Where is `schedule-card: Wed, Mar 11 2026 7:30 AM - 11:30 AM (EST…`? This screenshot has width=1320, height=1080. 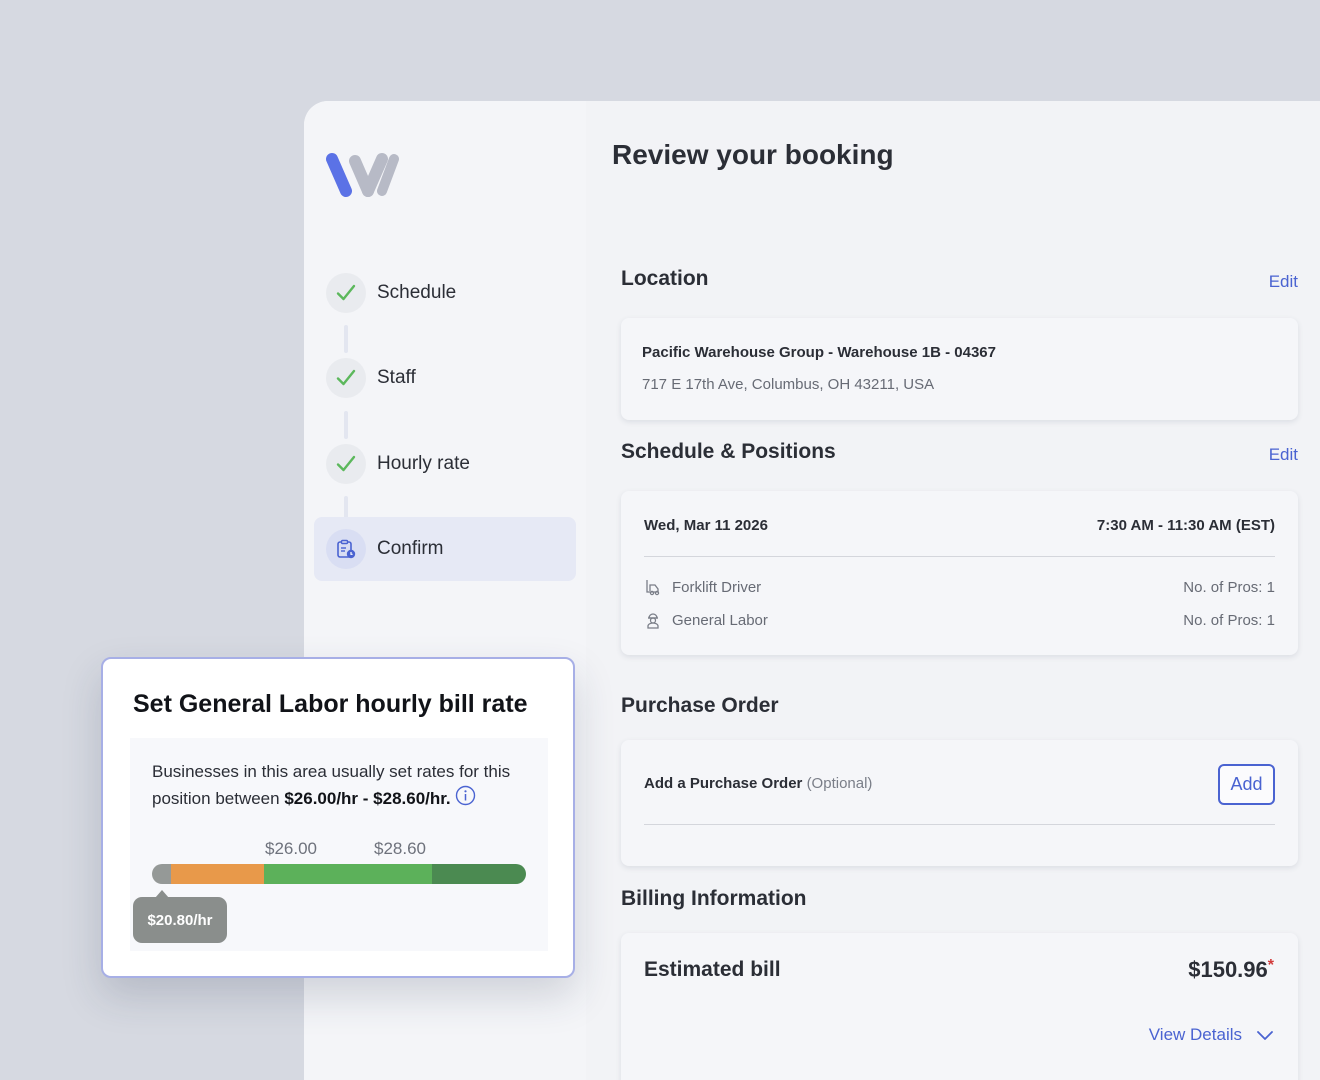 schedule-card: Wed, Mar 11 2026 7:30 AM - 11:30 AM (EST… is located at coordinates (959, 573).